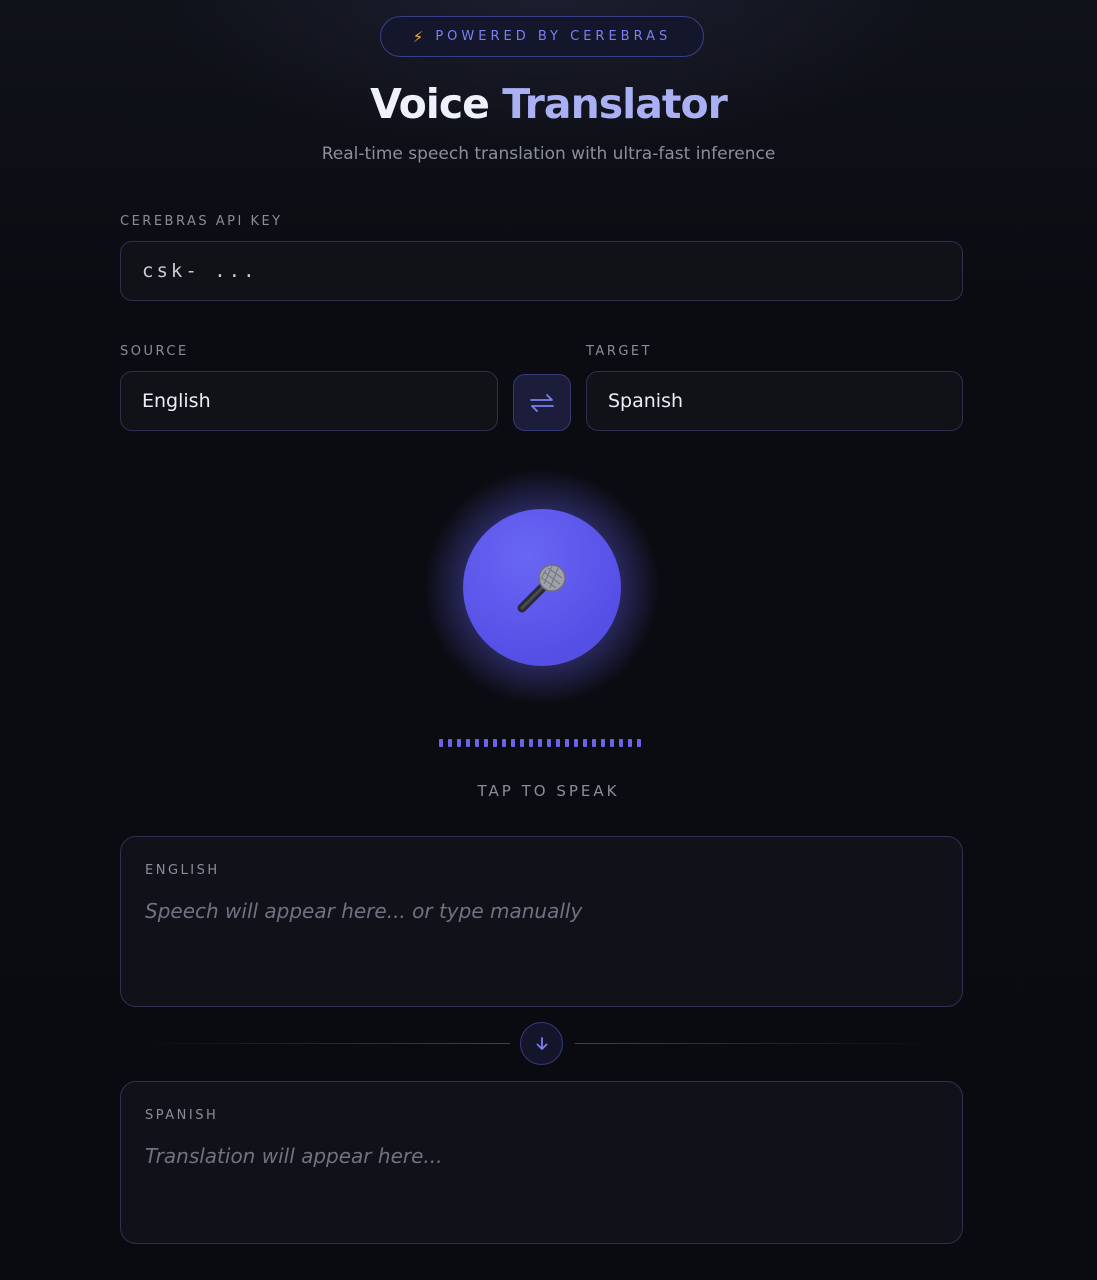 The height and width of the screenshot is (1280, 1097). What do you see at coordinates (182, 870) in the screenshot?
I see `source-panel-label: ENGLISH` at bounding box center [182, 870].